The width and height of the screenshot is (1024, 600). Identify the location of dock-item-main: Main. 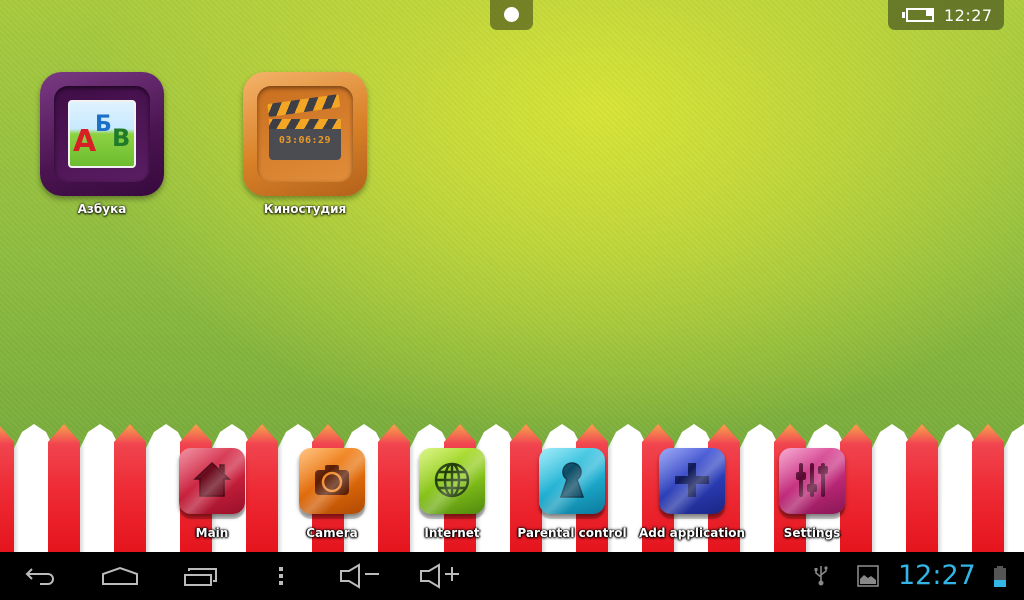
(212, 494).